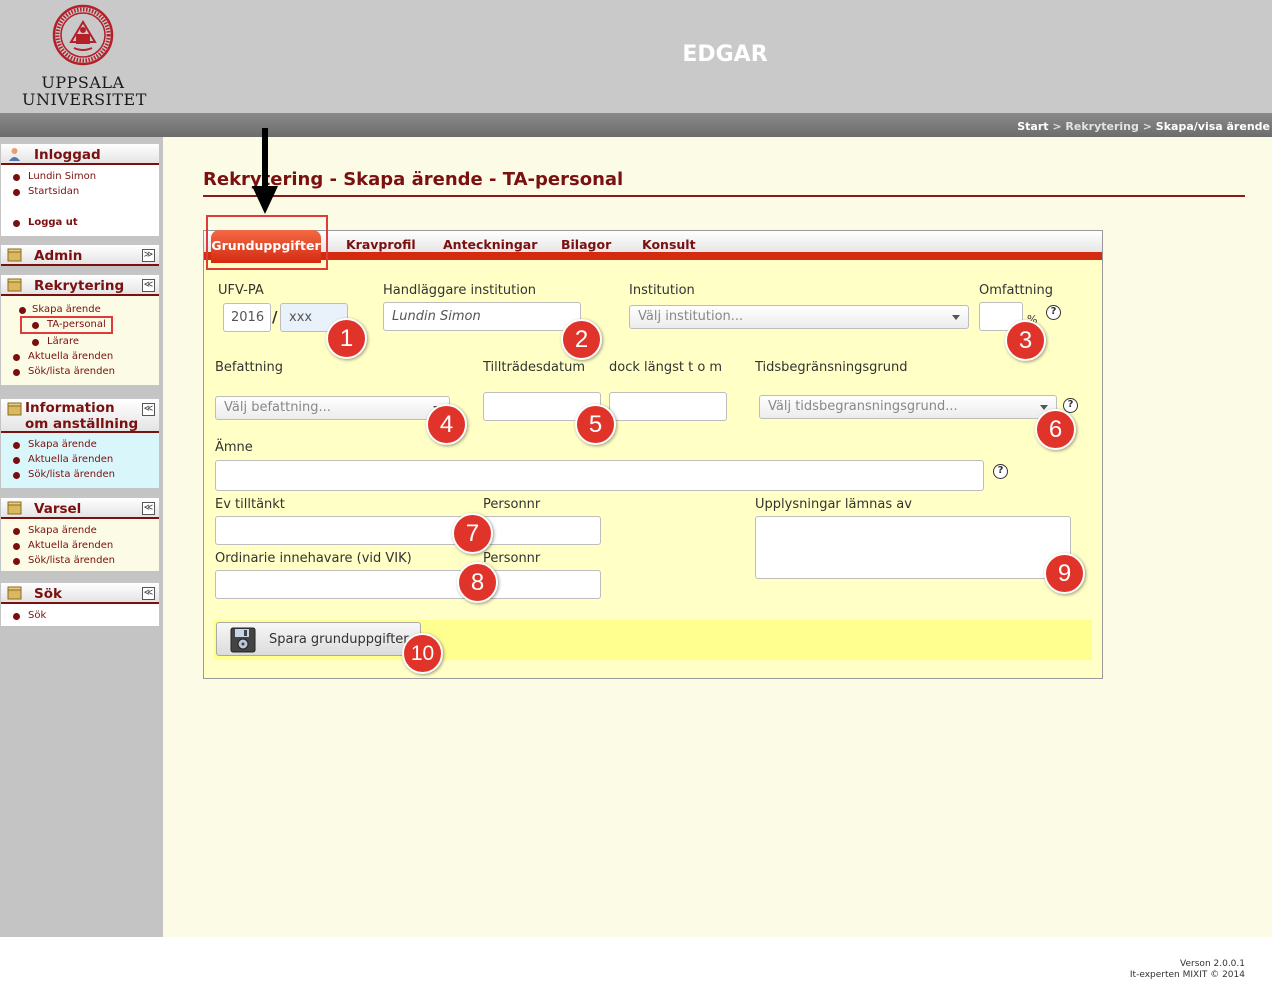 Image resolution: width=1272 pixels, height=997 pixels. I want to click on callout-badge-2: 2, so click(581, 339).